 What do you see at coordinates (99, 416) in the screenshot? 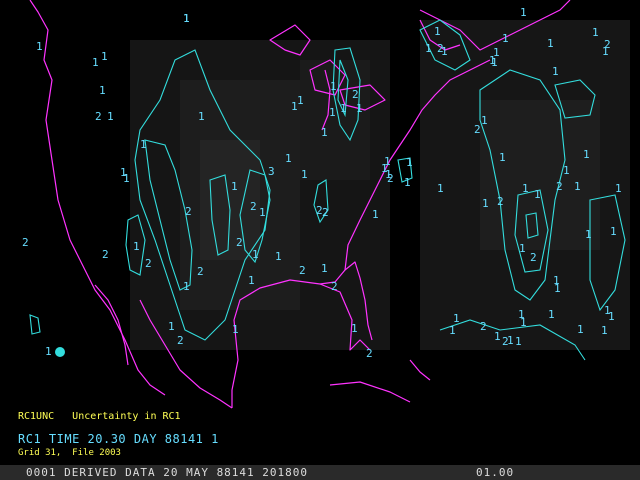
I see `variable-caption: RC1UNC Uncertainty in RC1` at bounding box center [99, 416].